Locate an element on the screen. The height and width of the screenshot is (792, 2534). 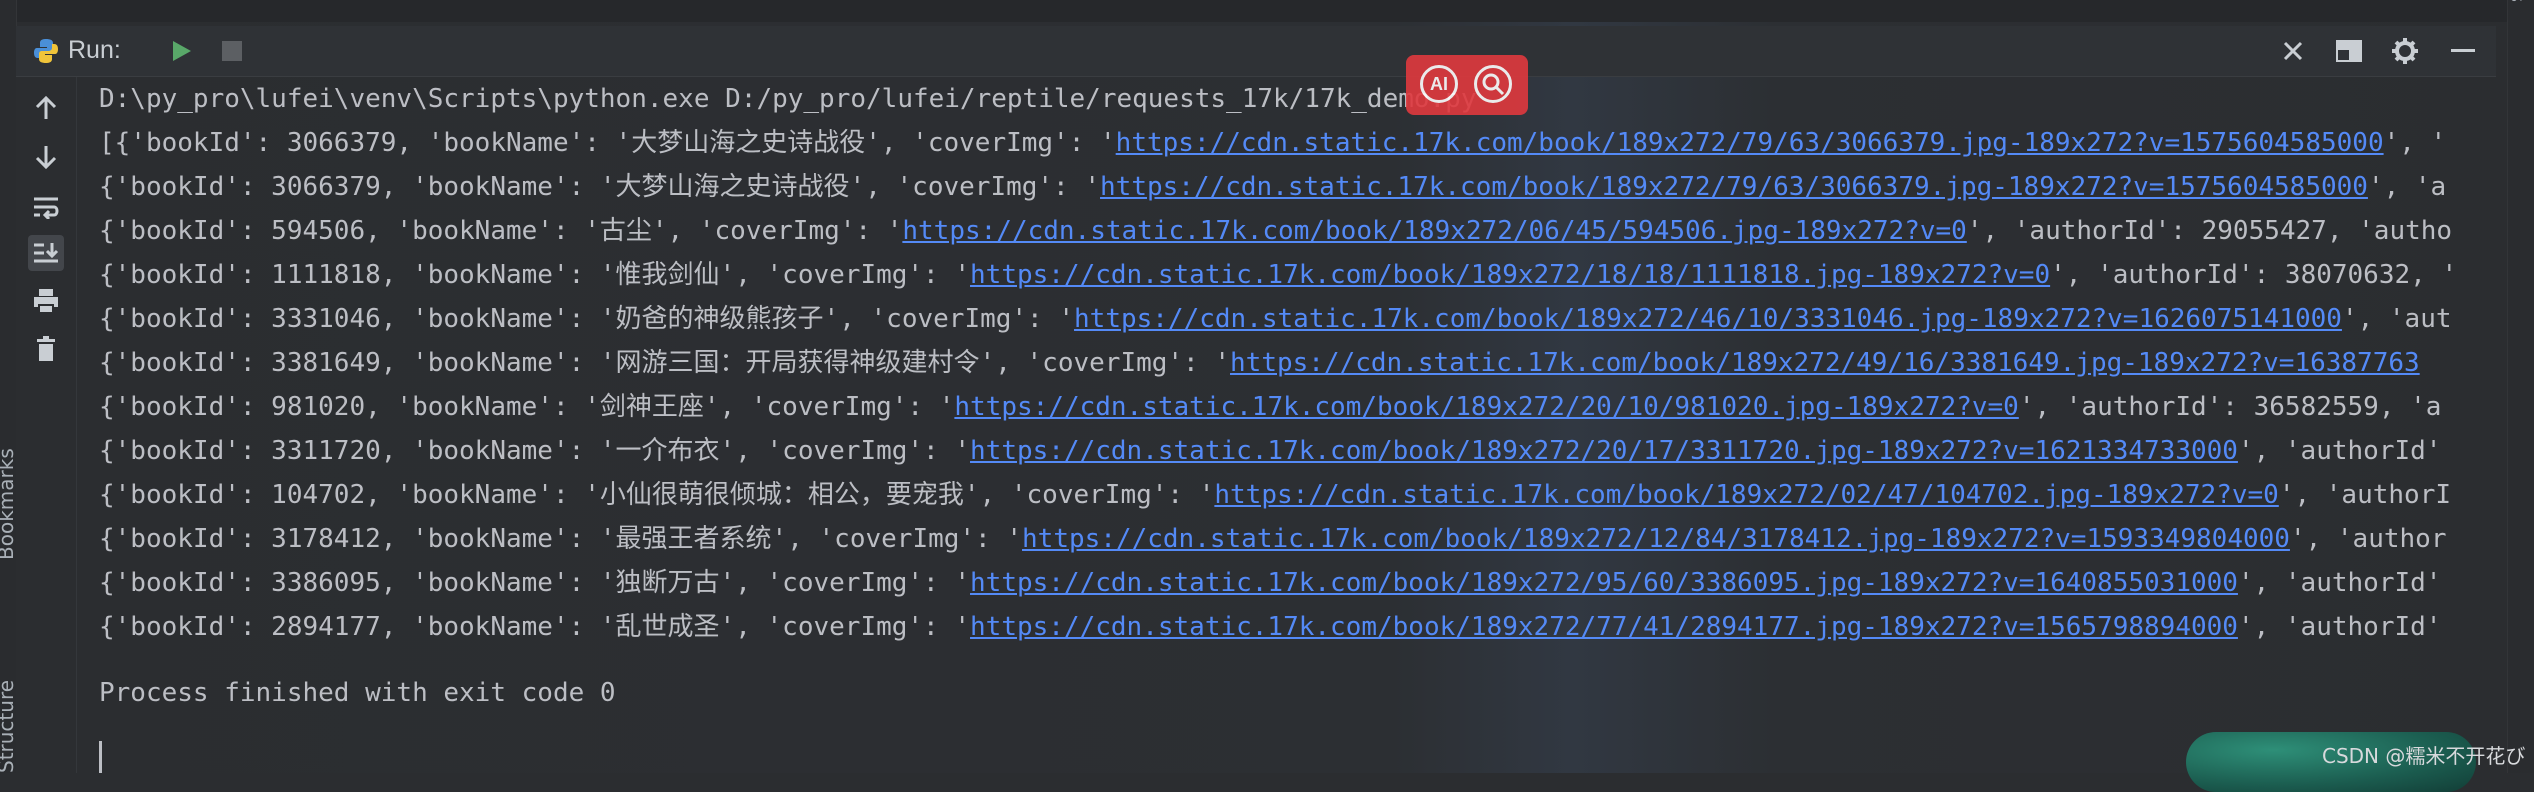
top-strip is located at coordinates (1267, 11).